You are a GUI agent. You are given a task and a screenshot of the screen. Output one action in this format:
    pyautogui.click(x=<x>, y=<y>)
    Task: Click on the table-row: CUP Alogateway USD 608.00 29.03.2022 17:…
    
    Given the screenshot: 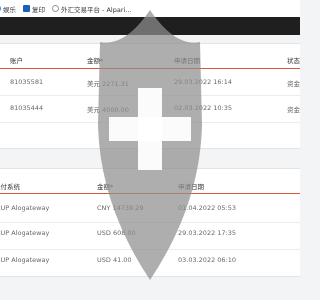 What is the action you would take?
    pyautogui.click(x=150, y=236)
    